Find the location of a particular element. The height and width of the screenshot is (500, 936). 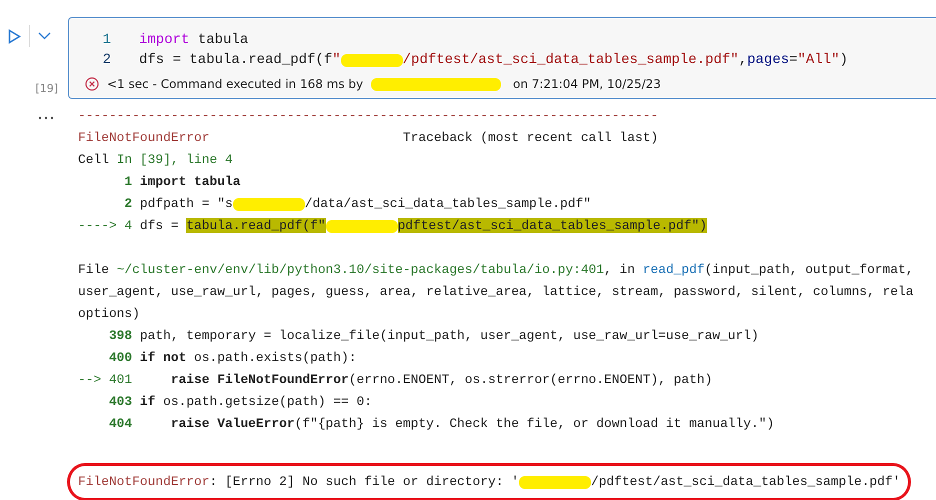

code-text: --> 401 raise FileNotFoundError(errno.ENOENT, os.strerror(errno.ENOENT), path) is located at coordinates (395, 380).